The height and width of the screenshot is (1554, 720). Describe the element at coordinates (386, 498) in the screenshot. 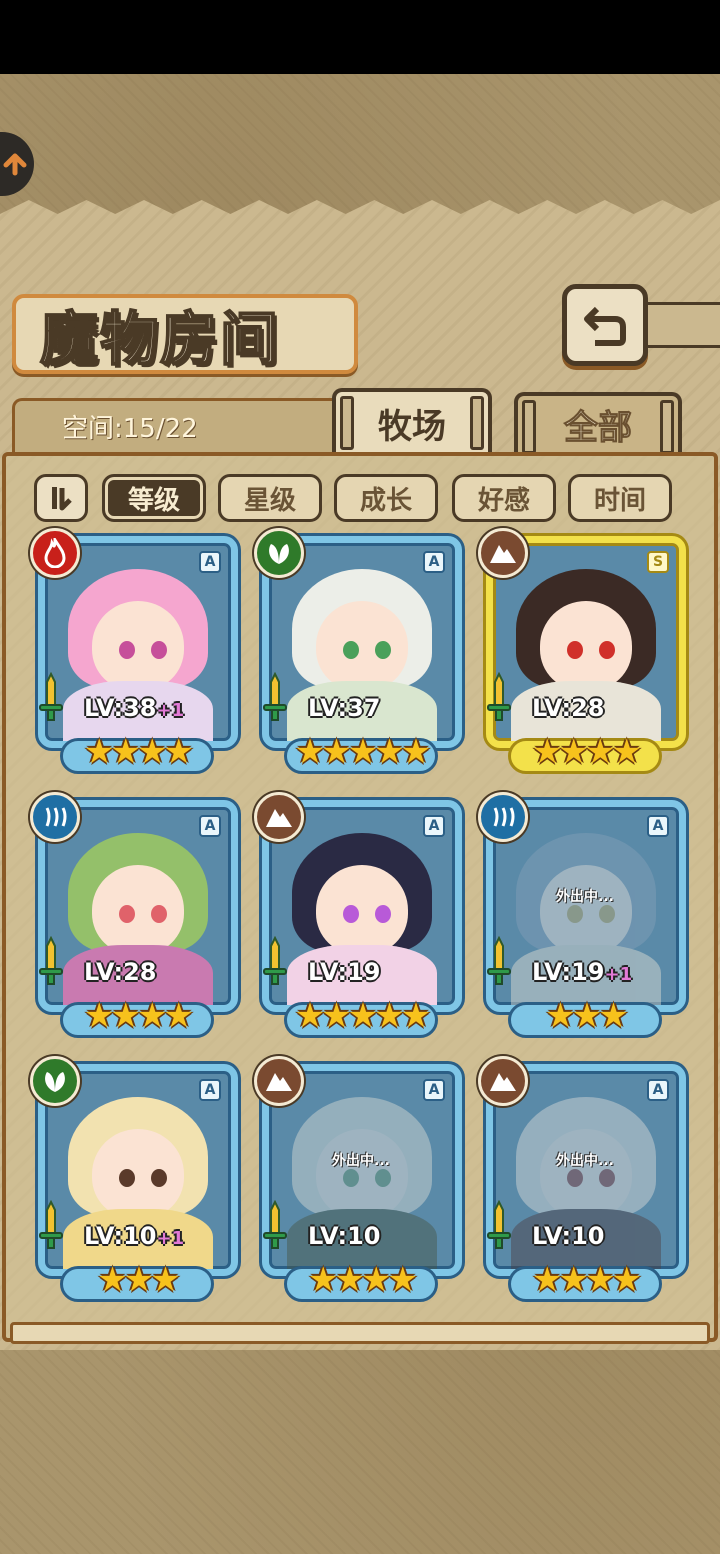

I see `sort-growth-button: 成长` at that location.